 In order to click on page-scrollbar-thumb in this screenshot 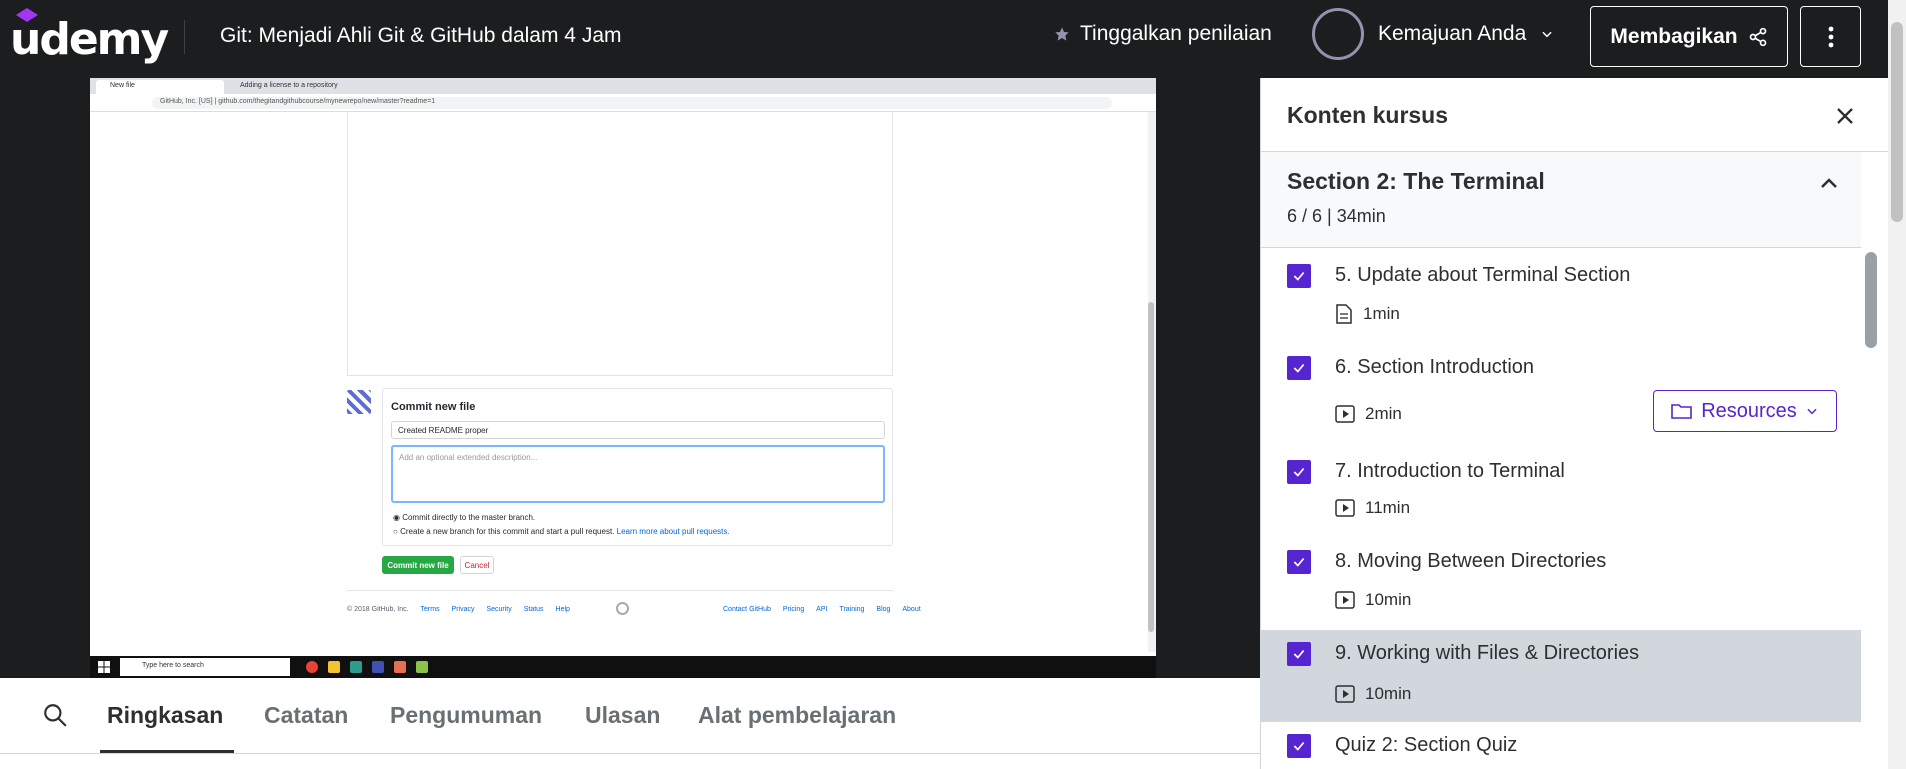, I will do `click(1897, 122)`.